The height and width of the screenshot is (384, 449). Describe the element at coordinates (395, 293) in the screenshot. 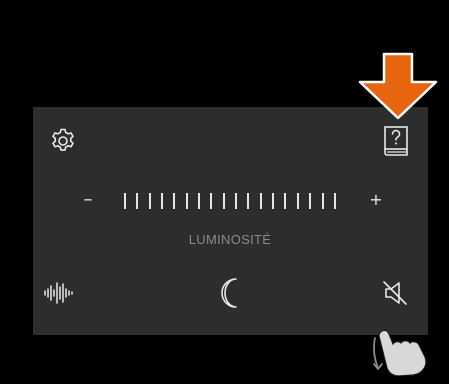

I see `speaker-mute-icon` at that location.